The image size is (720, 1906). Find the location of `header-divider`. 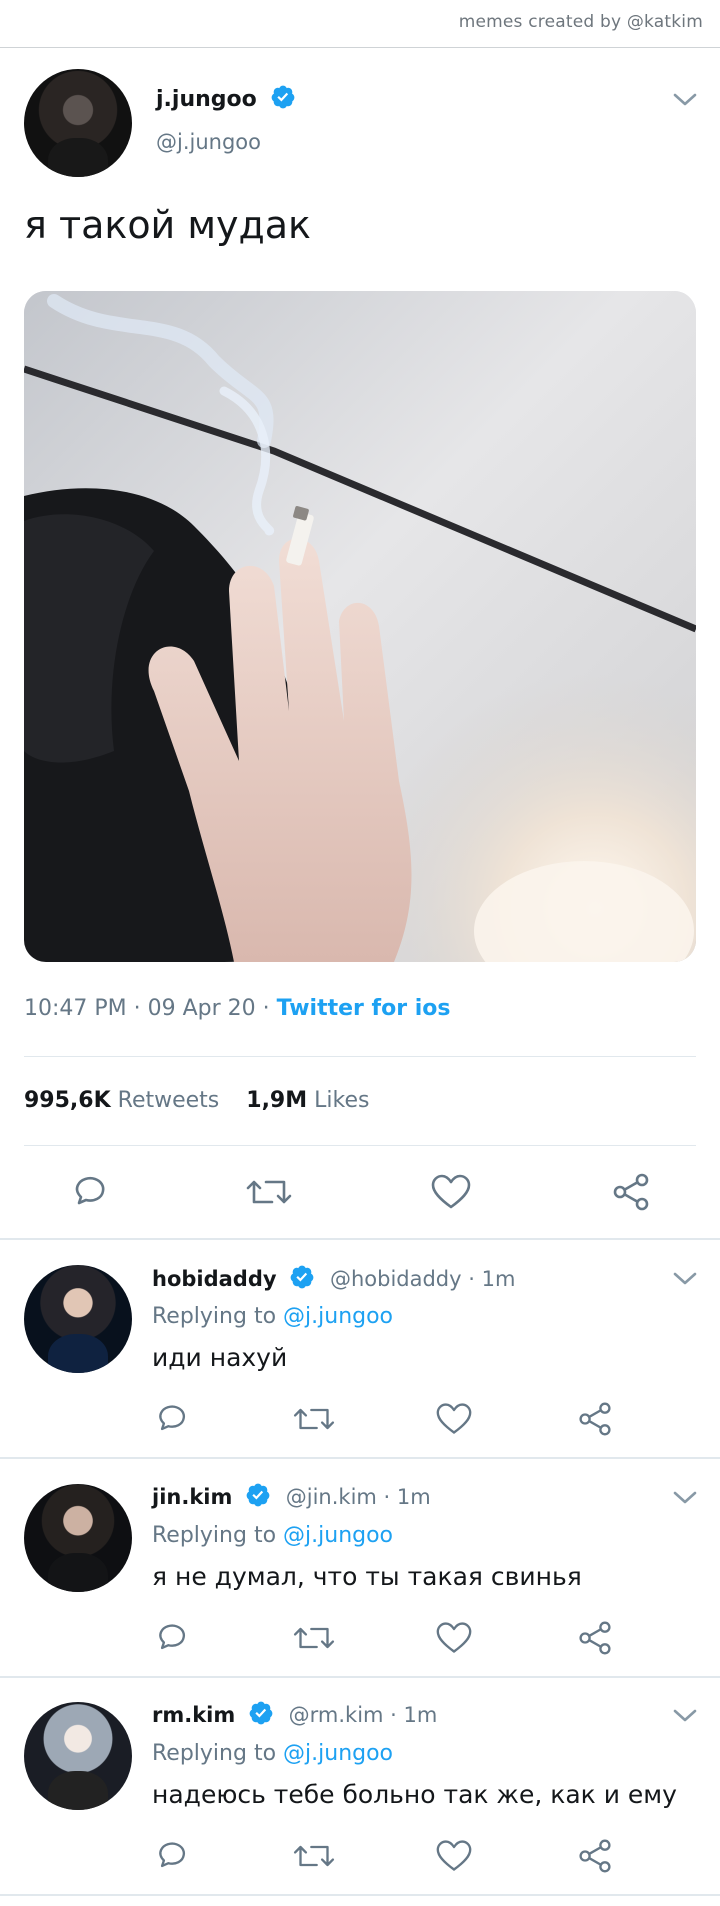

header-divider is located at coordinates (360, 47).